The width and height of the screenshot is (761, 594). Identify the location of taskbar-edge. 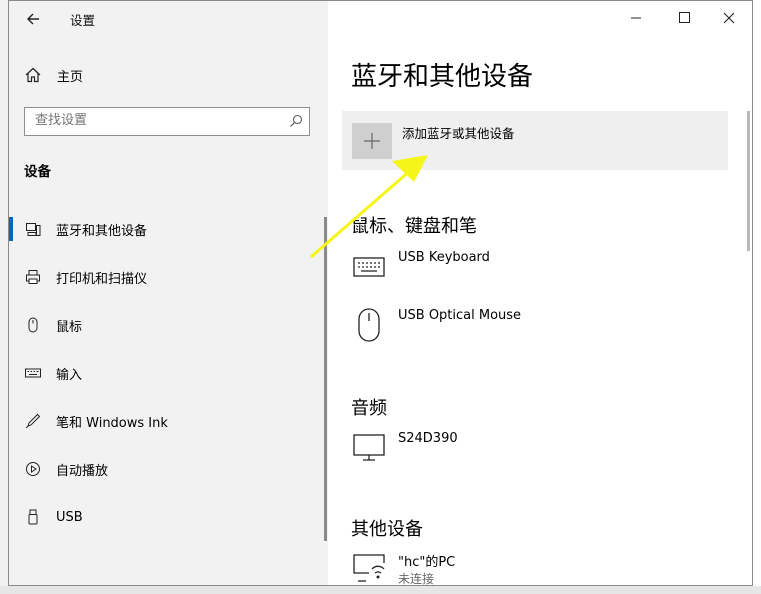
(380, 590).